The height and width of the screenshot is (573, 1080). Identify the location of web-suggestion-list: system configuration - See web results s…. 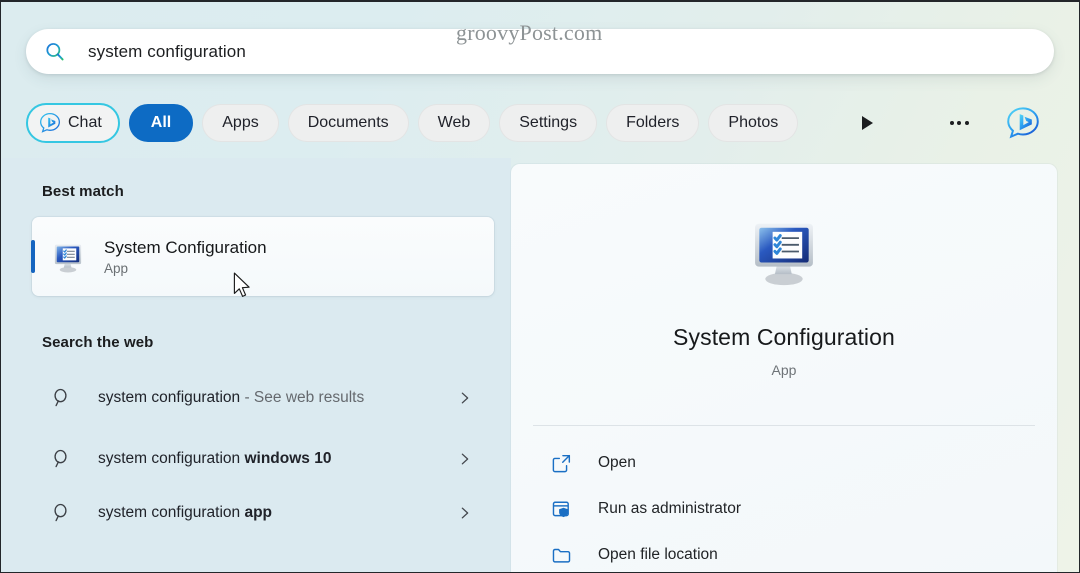
(267, 452).